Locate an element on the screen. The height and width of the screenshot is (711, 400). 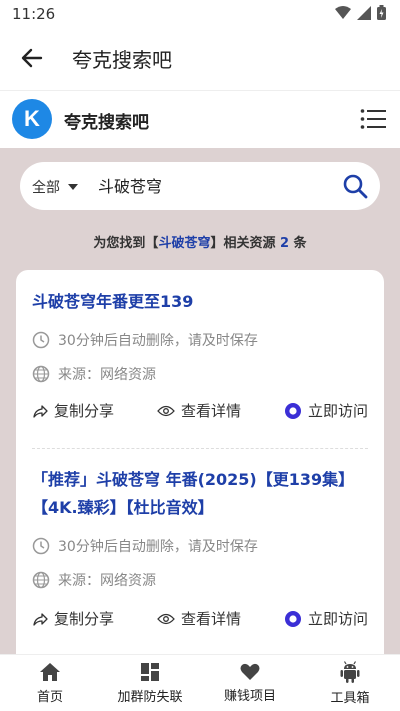
search-scope-select: 全部 is located at coordinates (55, 187).